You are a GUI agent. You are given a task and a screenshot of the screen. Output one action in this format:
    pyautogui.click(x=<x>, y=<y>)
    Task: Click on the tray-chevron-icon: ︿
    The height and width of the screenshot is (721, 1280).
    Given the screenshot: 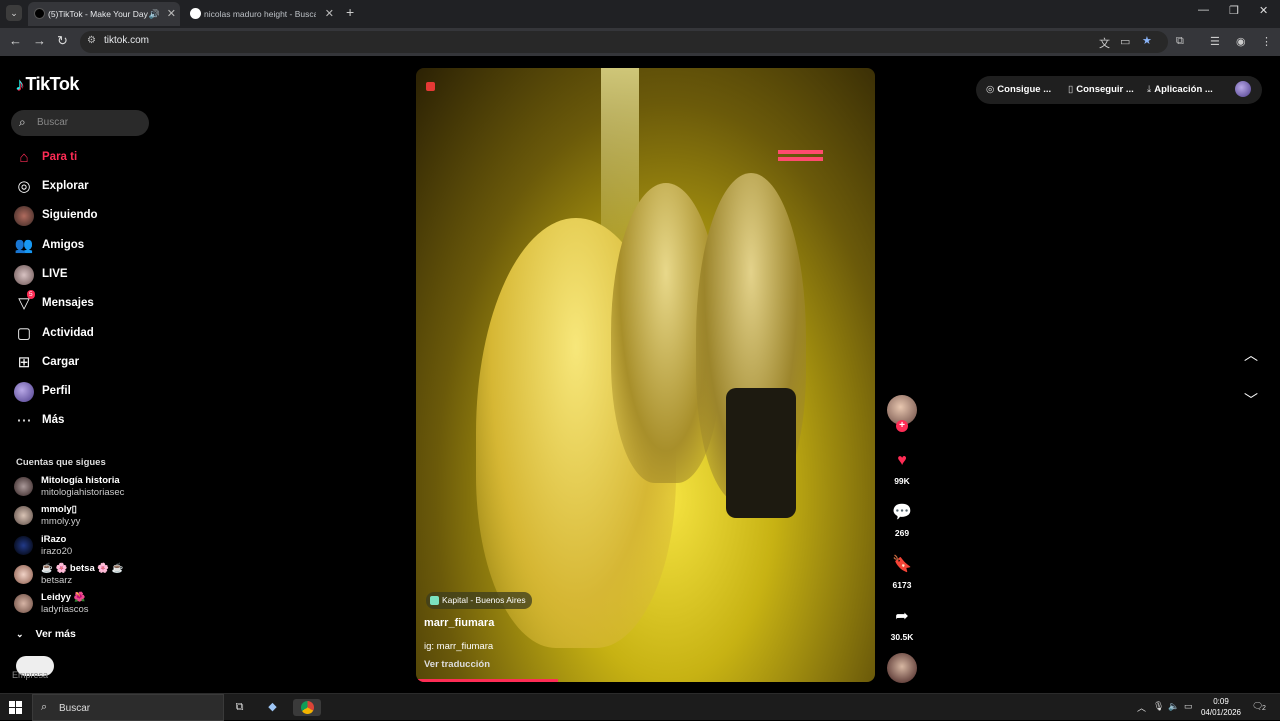 What is the action you would take?
    pyautogui.click(x=1141, y=707)
    